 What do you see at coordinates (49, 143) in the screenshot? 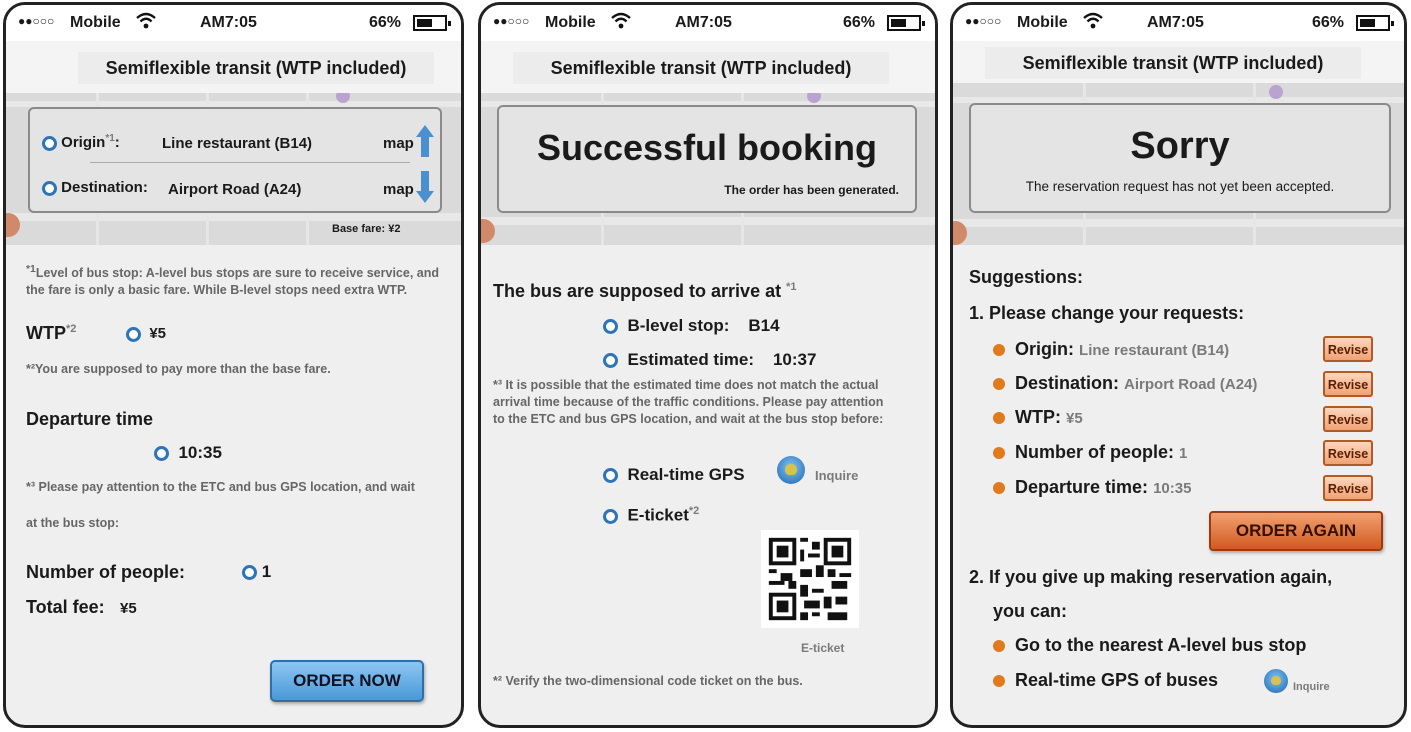
I see `origin-bullet-icon` at bounding box center [49, 143].